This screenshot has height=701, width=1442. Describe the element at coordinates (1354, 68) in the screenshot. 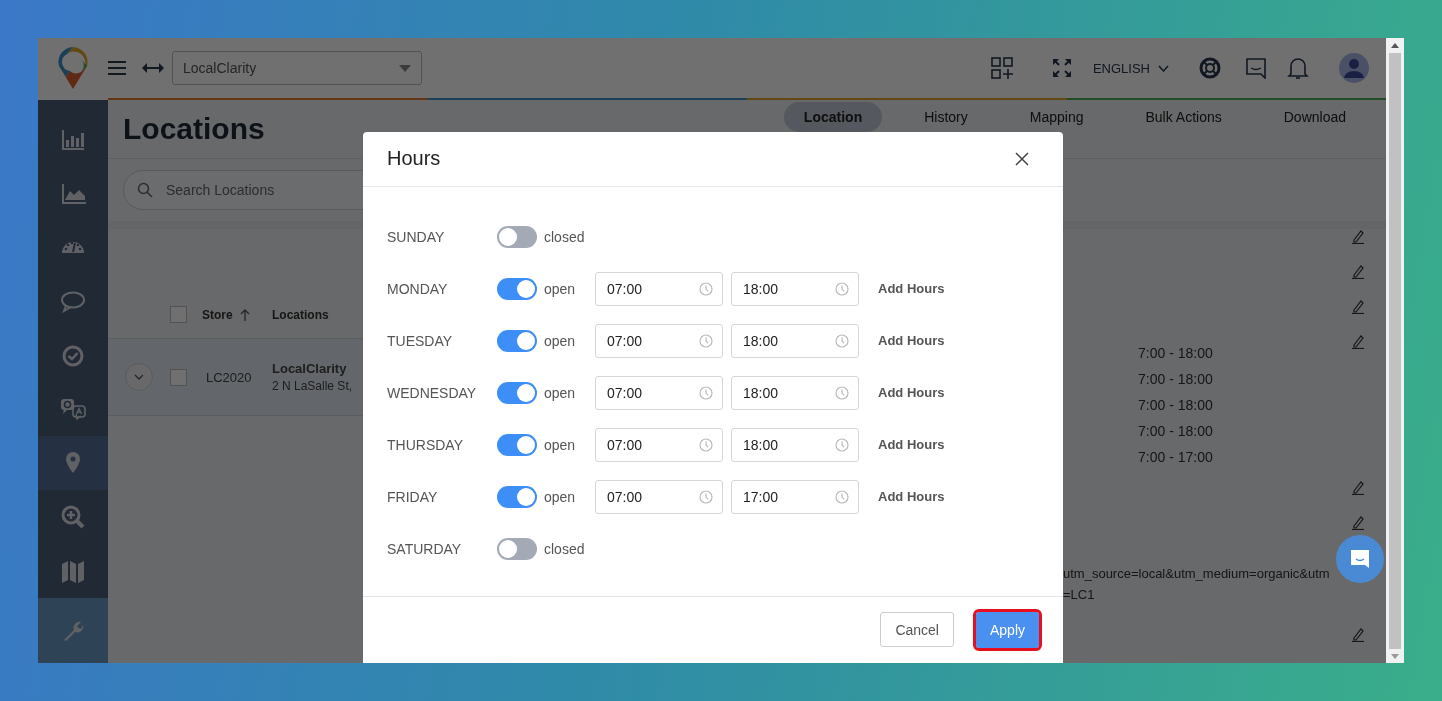

I see `avatar` at that location.